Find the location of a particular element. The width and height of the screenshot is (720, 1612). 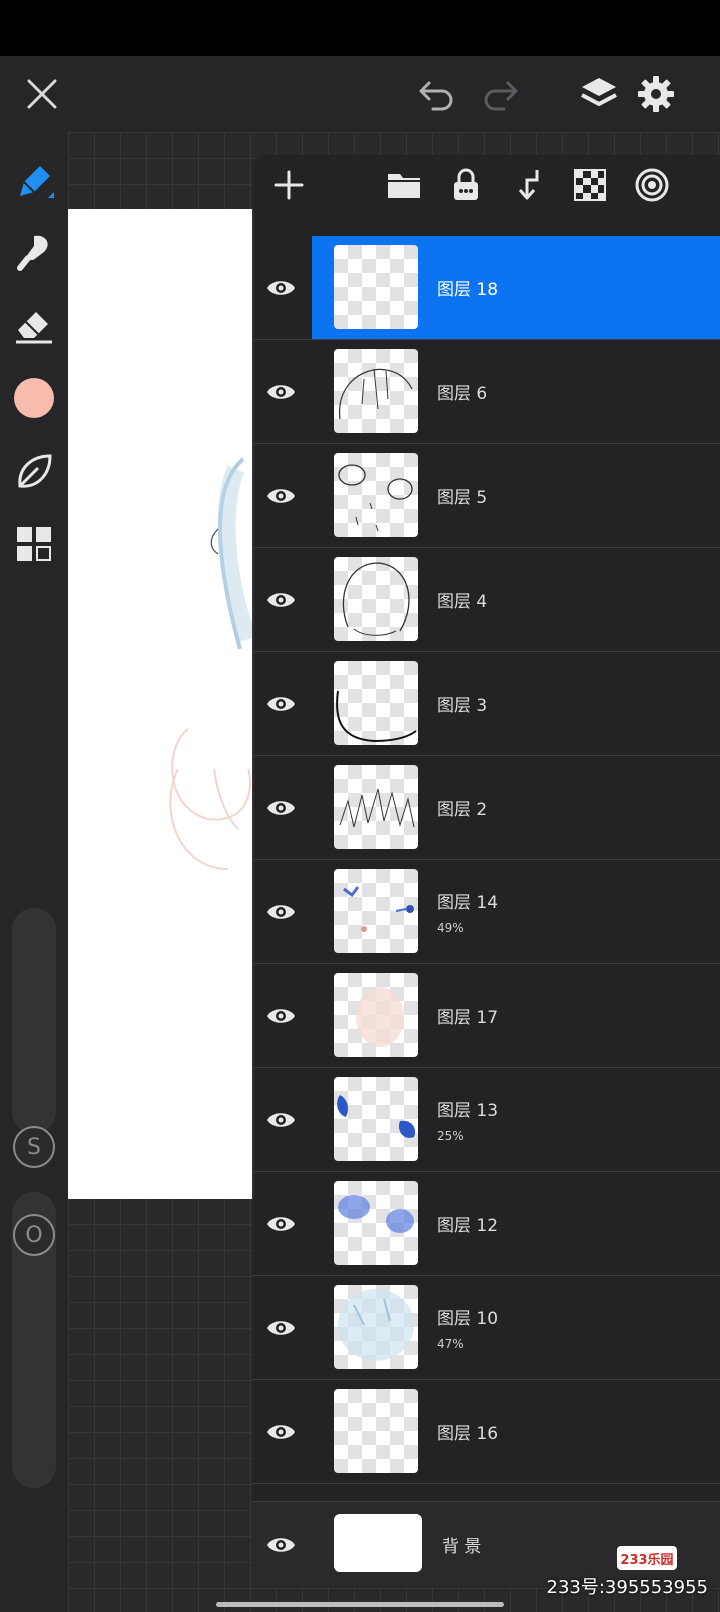

watermark-logo: 233乐园 is located at coordinates (647, 1558).